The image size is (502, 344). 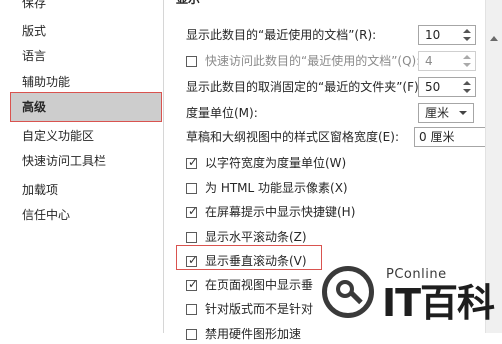 I want to click on scroll-up-arrow-icon, so click(x=494, y=38).